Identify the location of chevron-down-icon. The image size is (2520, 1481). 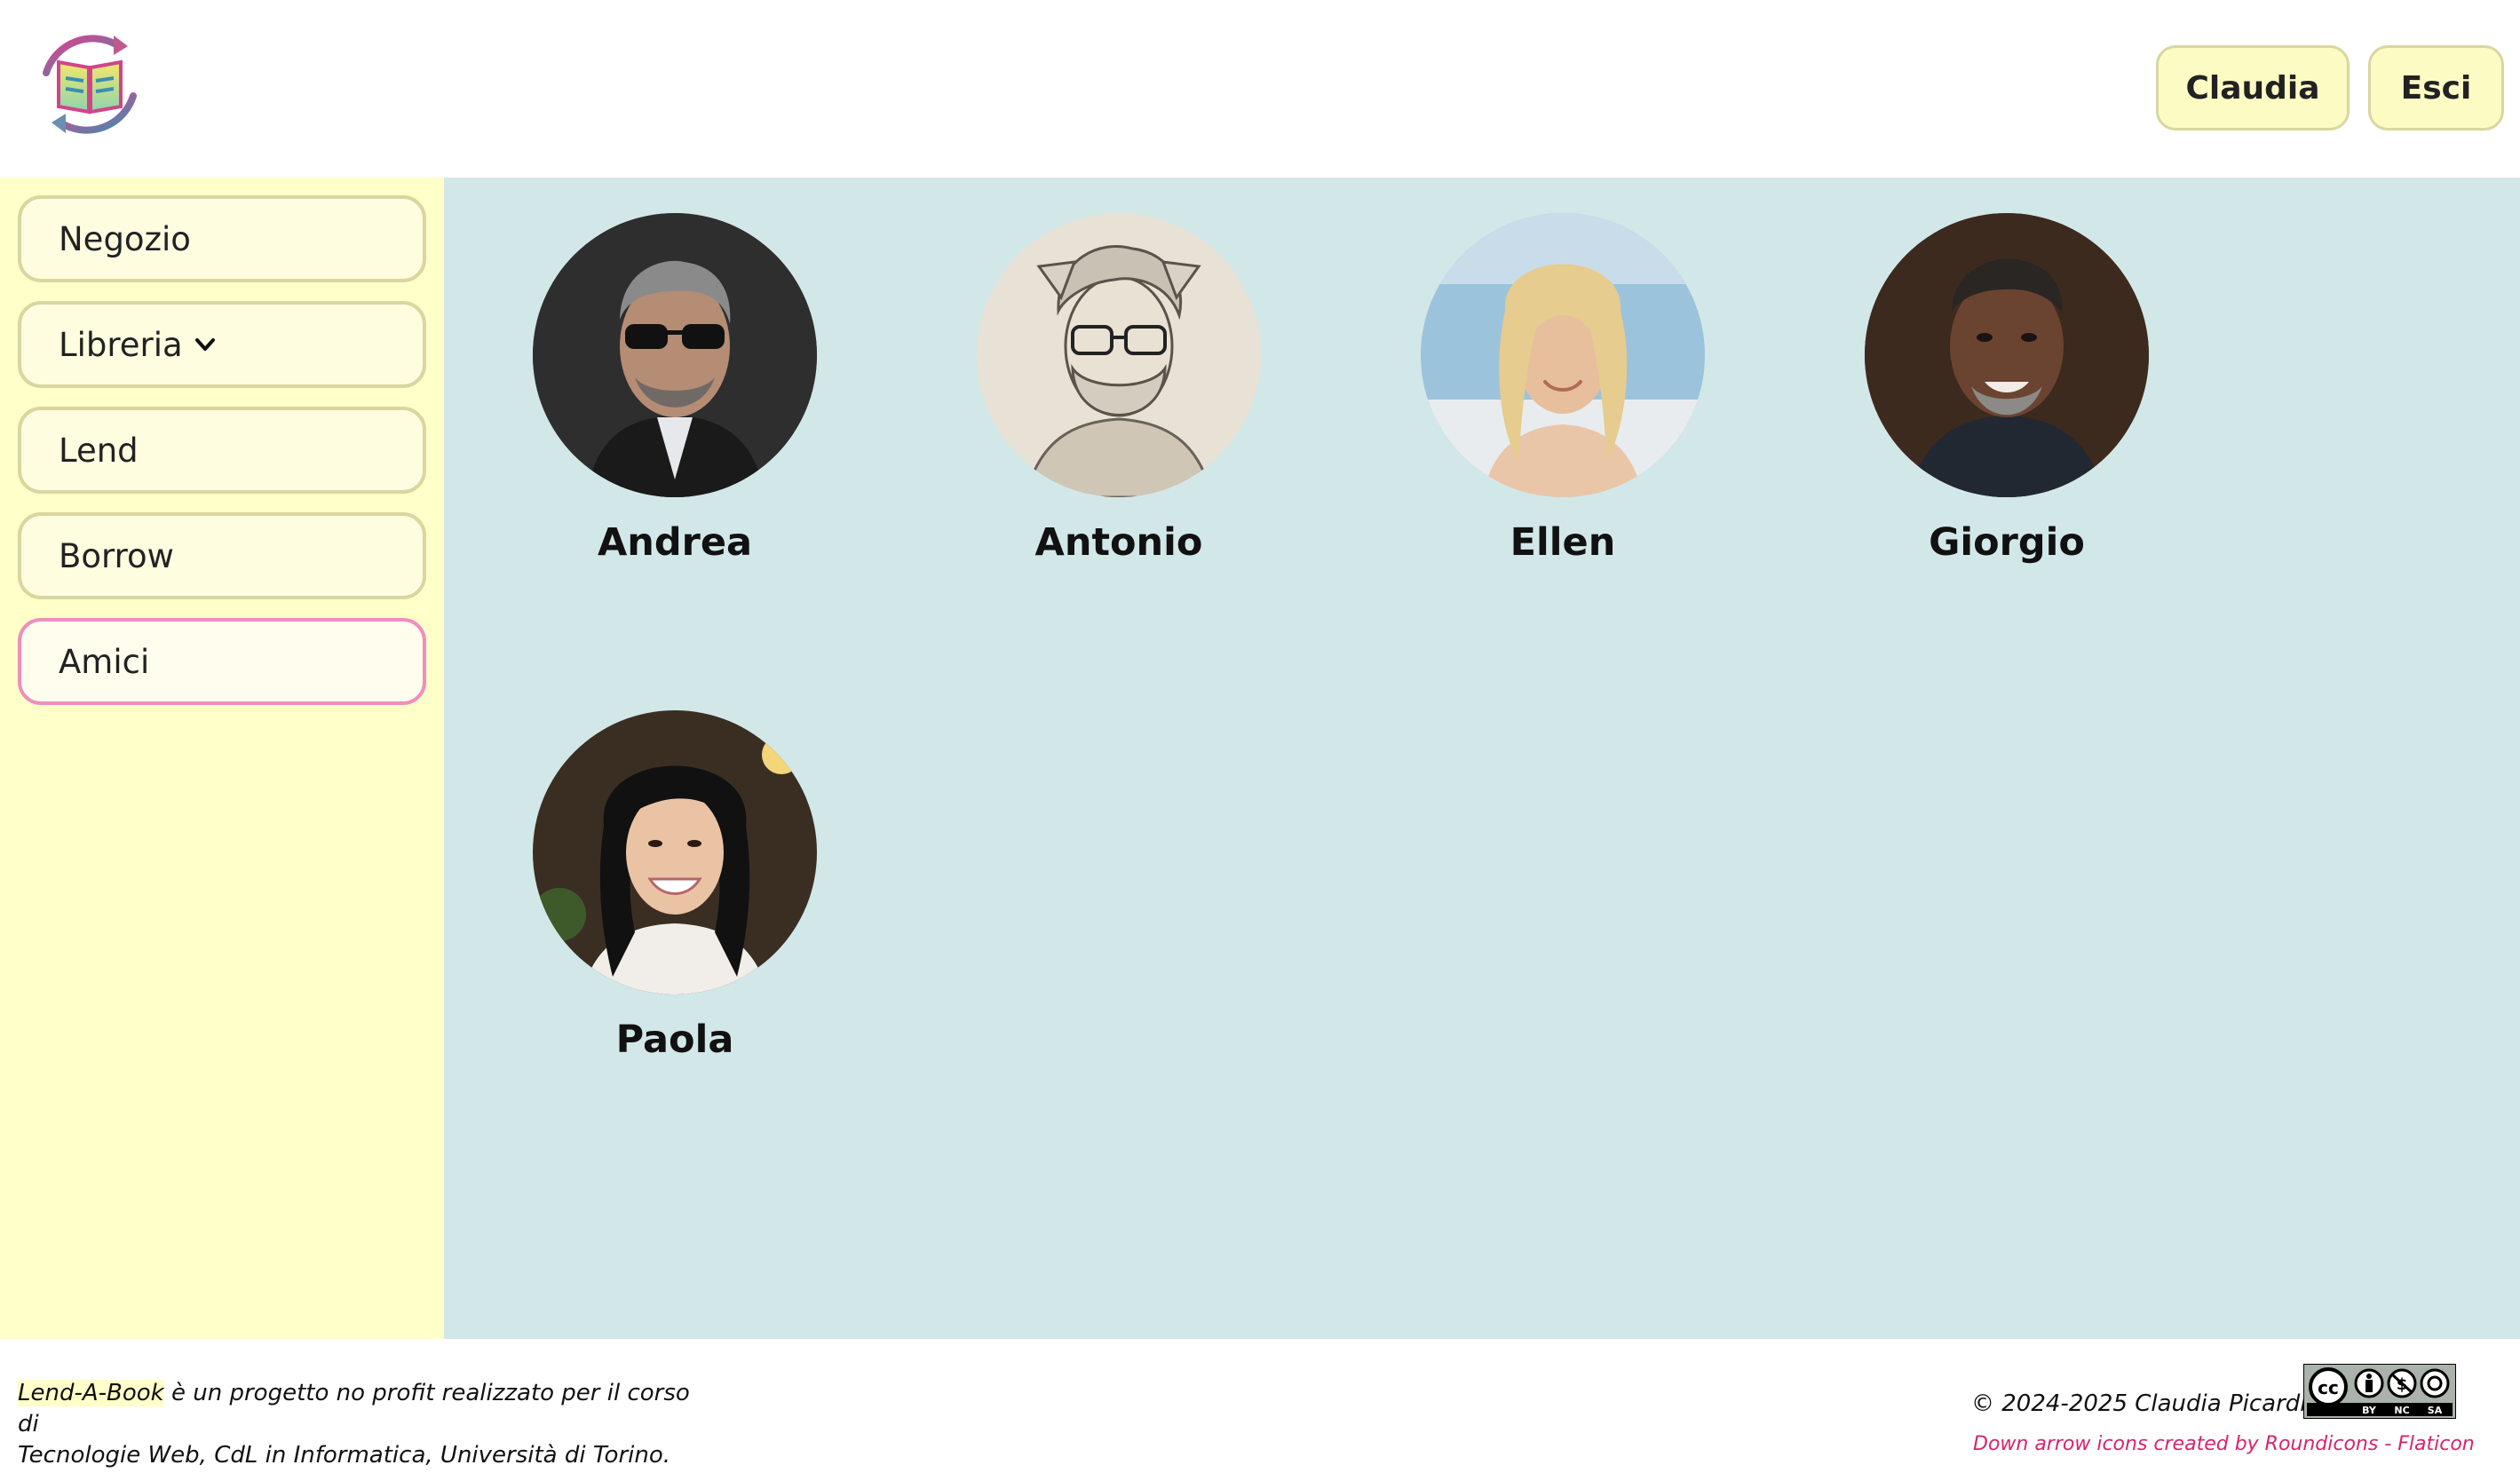
(204, 345).